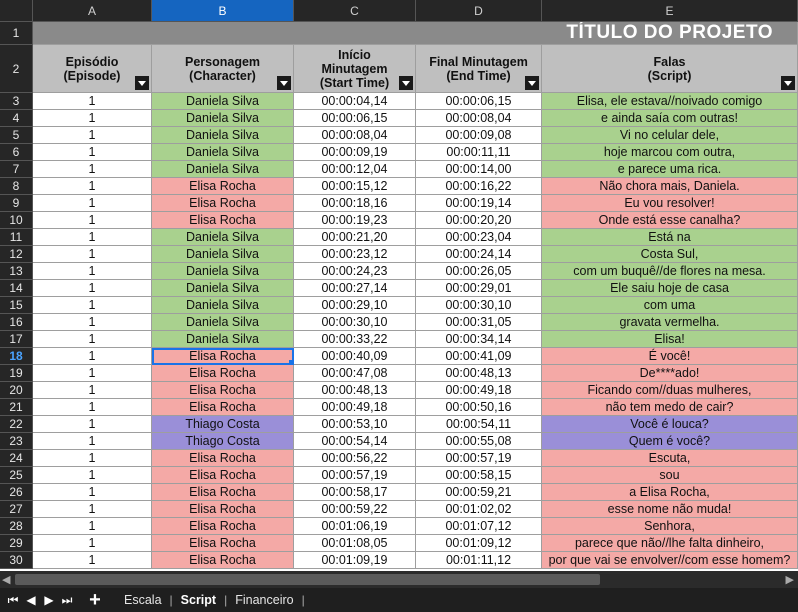 This screenshot has width=798, height=612. Describe the element at coordinates (670, 492) in the screenshot. I see `line-cell: a Elisa Rocha,` at that location.